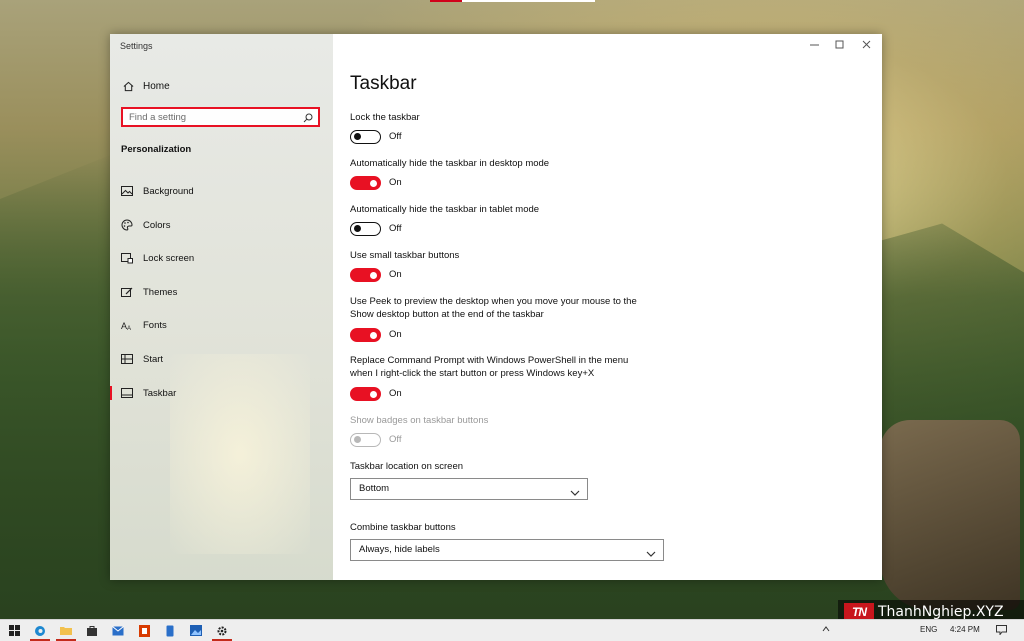 This screenshot has height=641, width=1024. I want to click on svg-text: A, so click(129, 328).